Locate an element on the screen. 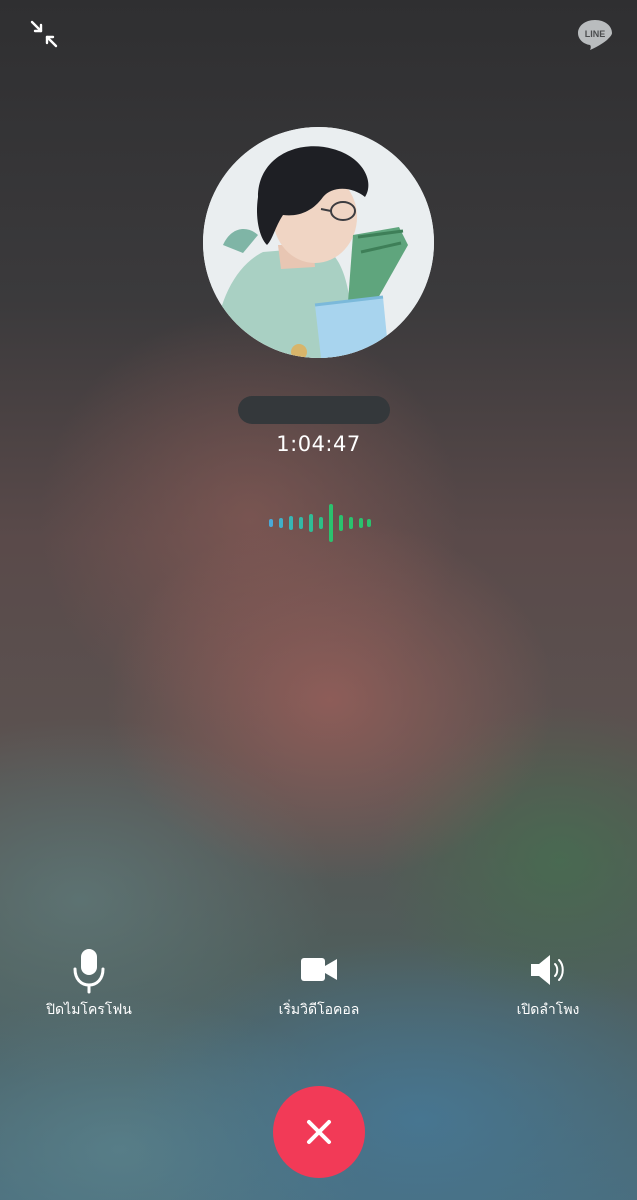  call-controls: ปิดไมโครโฟน เริ่มวิดีโอคอล เปิดลำโพง is located at coordinates (318, 985).